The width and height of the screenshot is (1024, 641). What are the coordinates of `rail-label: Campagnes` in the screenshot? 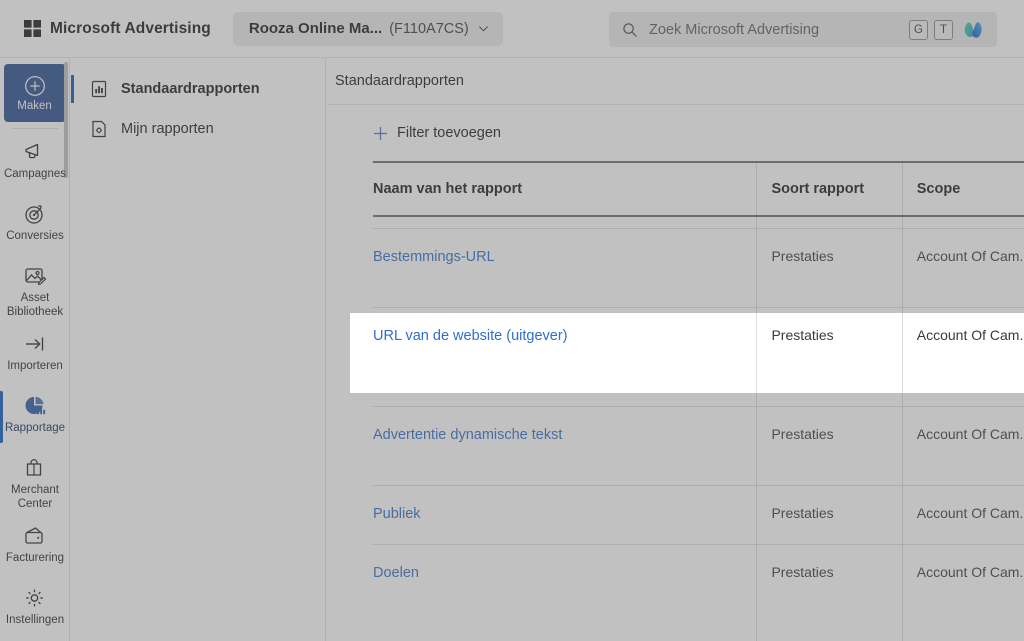 It's located at (34, 174).